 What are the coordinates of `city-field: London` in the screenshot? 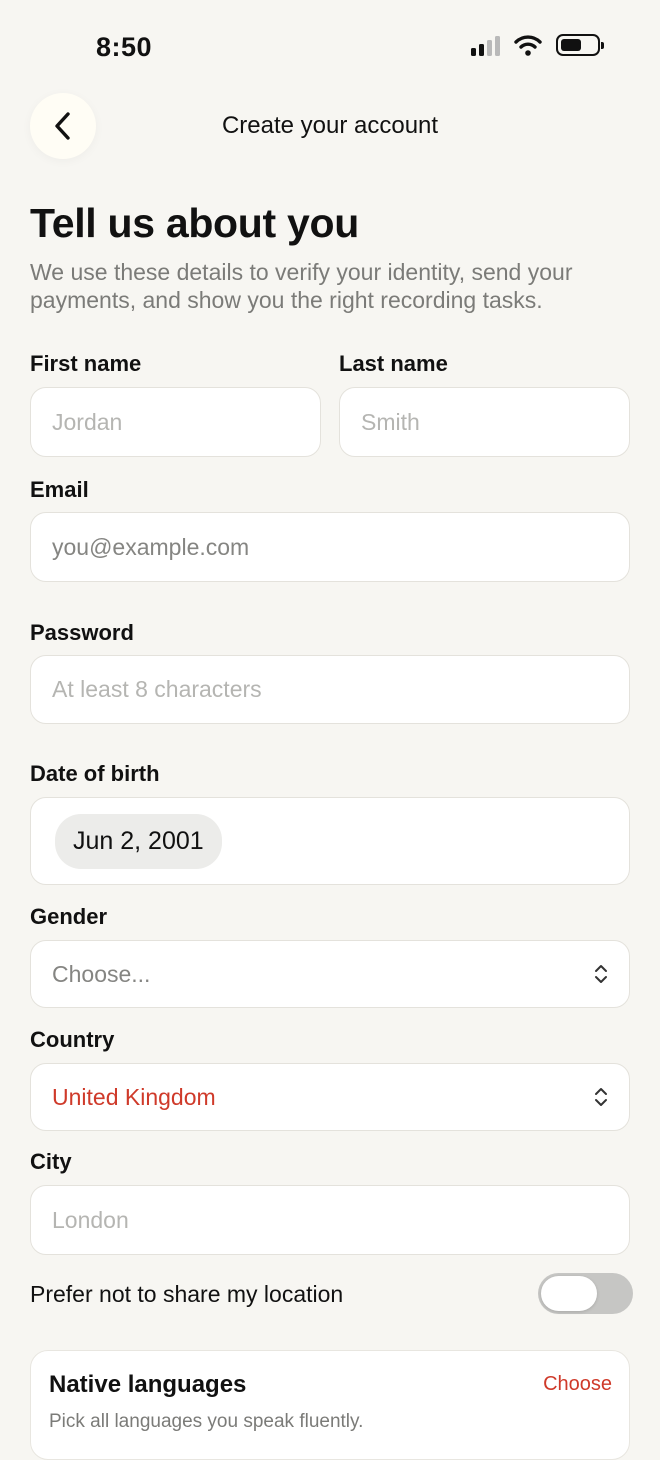 It's located at (330, 1220).